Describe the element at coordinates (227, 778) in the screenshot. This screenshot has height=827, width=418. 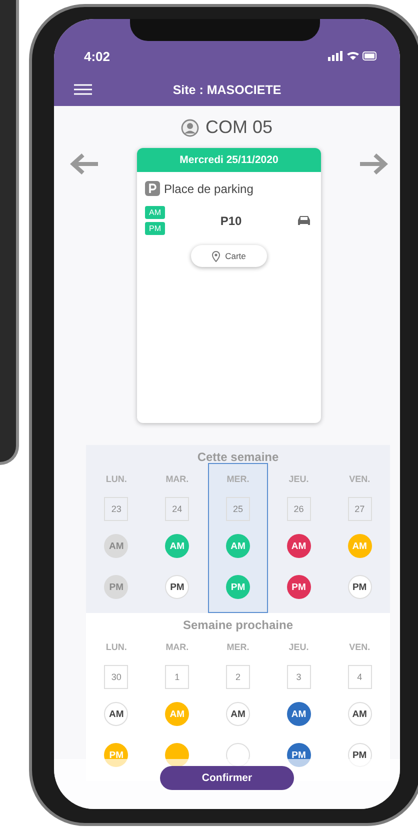
I see `confirm-button: Confirmer` at that location.